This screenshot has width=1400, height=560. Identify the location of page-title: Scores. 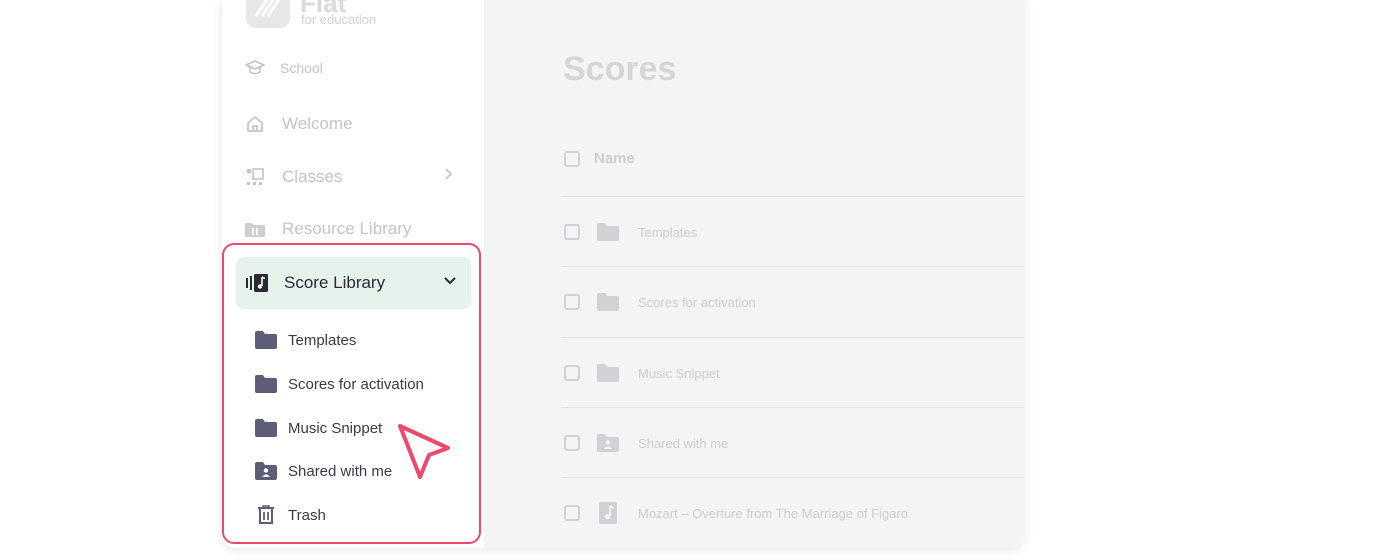
(620, 69).